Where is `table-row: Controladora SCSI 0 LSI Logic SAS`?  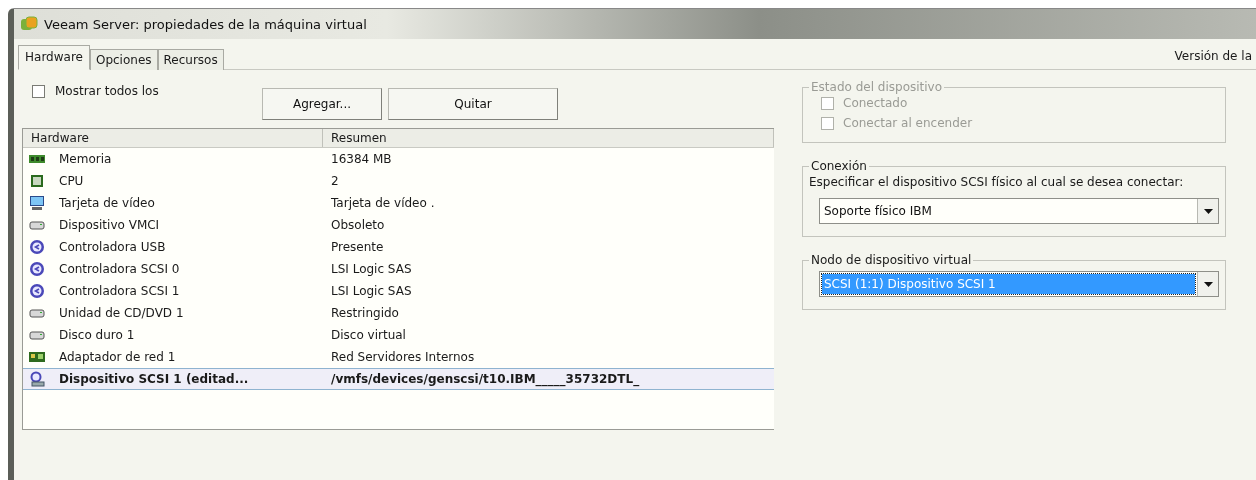
table-row: Controladora SCSI 0 LSI Logic SAS is located at coordinates (398, 269).